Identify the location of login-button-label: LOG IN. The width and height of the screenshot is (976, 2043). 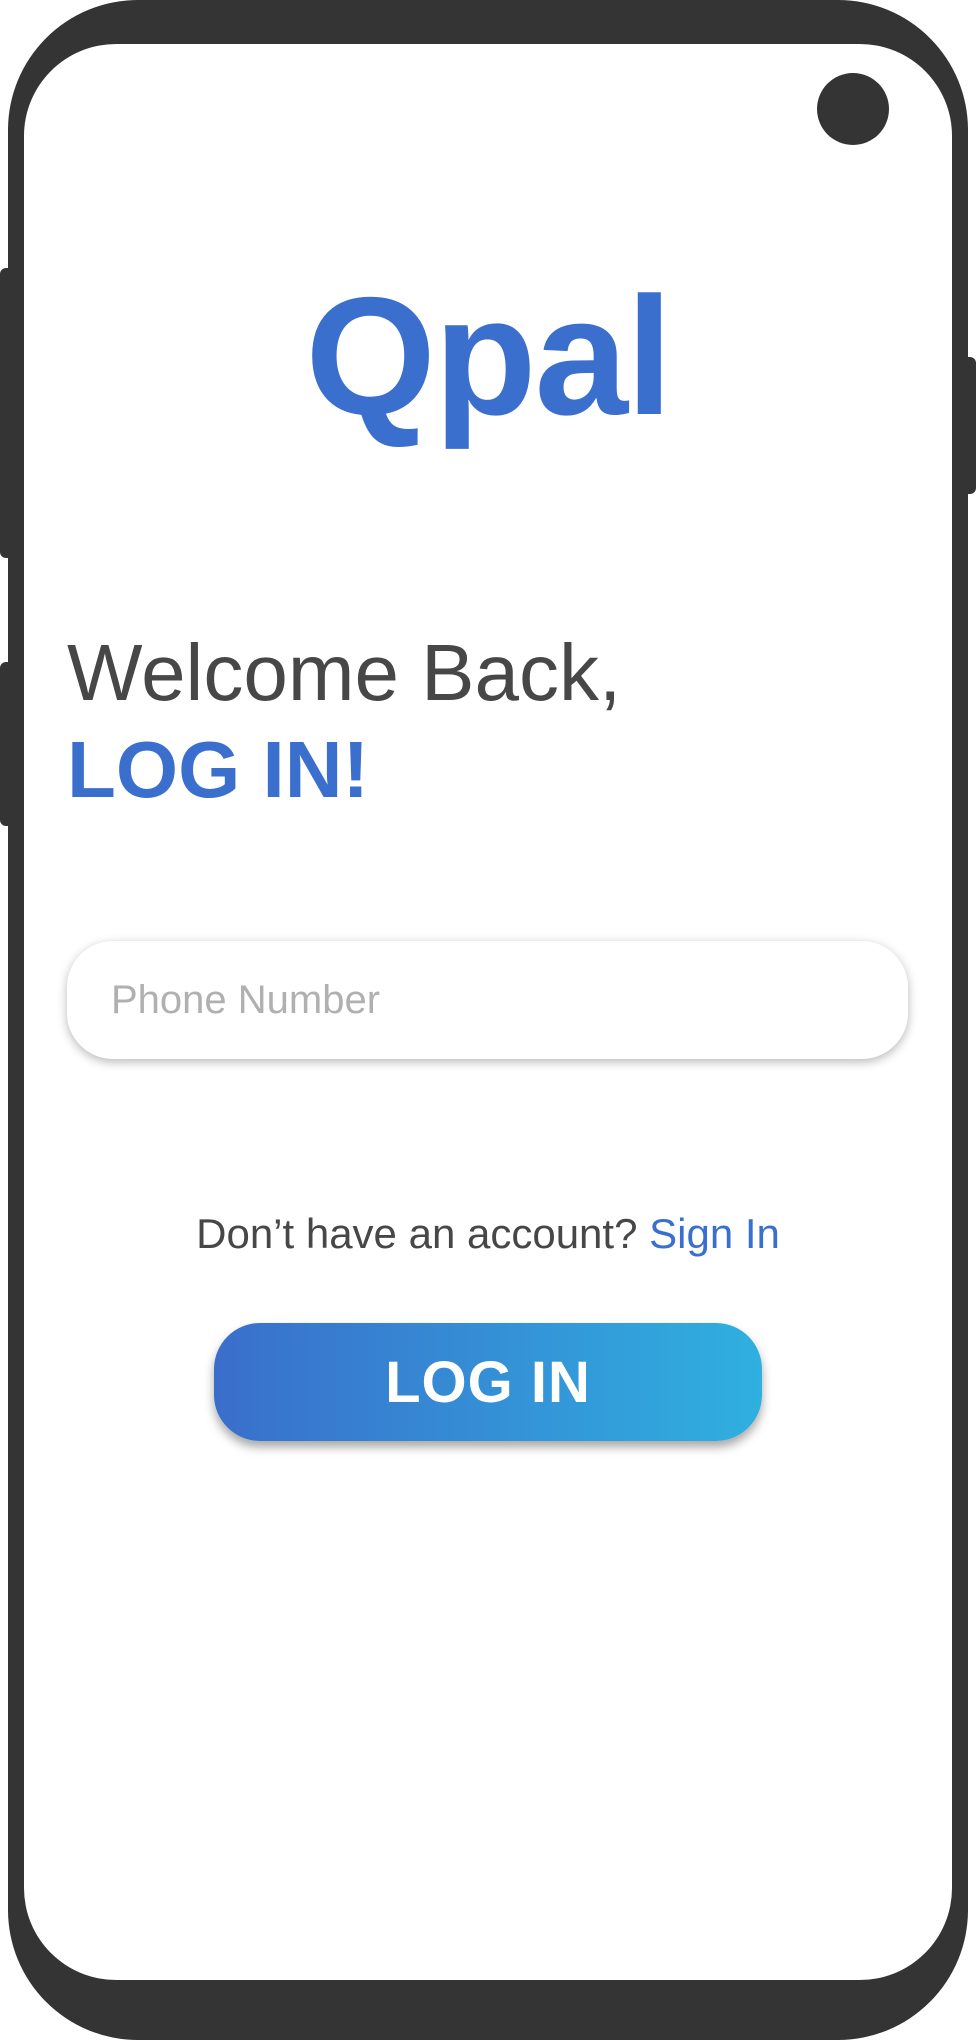
(488, 1382).